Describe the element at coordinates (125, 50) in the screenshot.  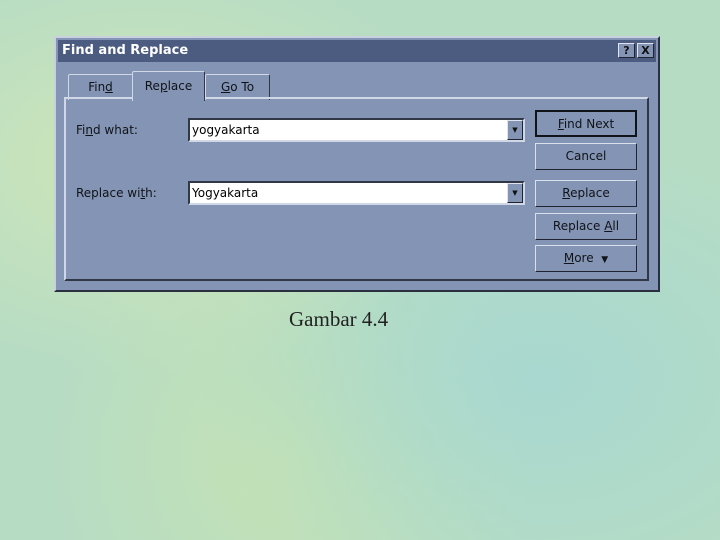
I see `dialog-title: Find and Replace` at that location.